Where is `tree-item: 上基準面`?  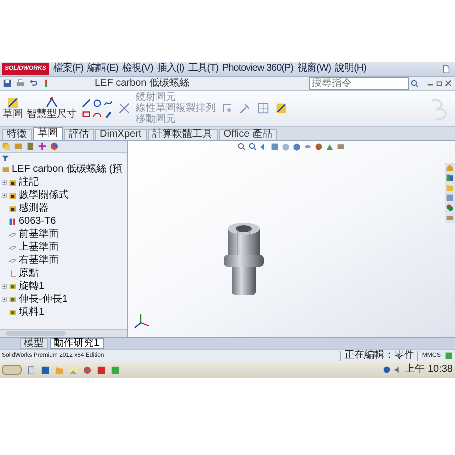 tree-item: 上基準面 is located at coordinates (39, 247).